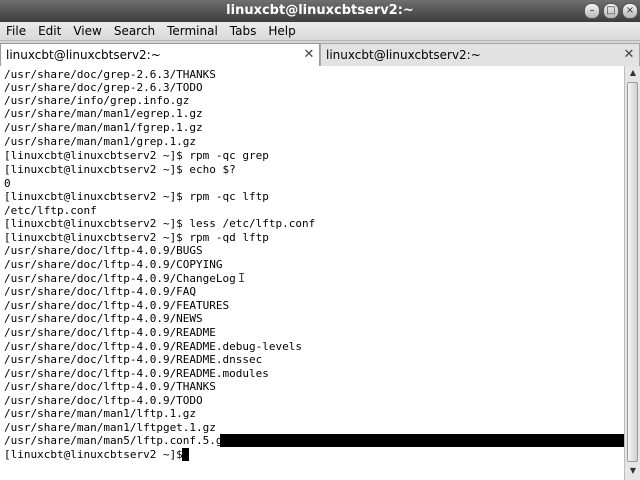  What do you see at coordinates (103, 318) in the screenshot?
I see `terminal-line: /usr/share/doc/lftp-4.0.9/NEWS` at bounding box center [103, 318].